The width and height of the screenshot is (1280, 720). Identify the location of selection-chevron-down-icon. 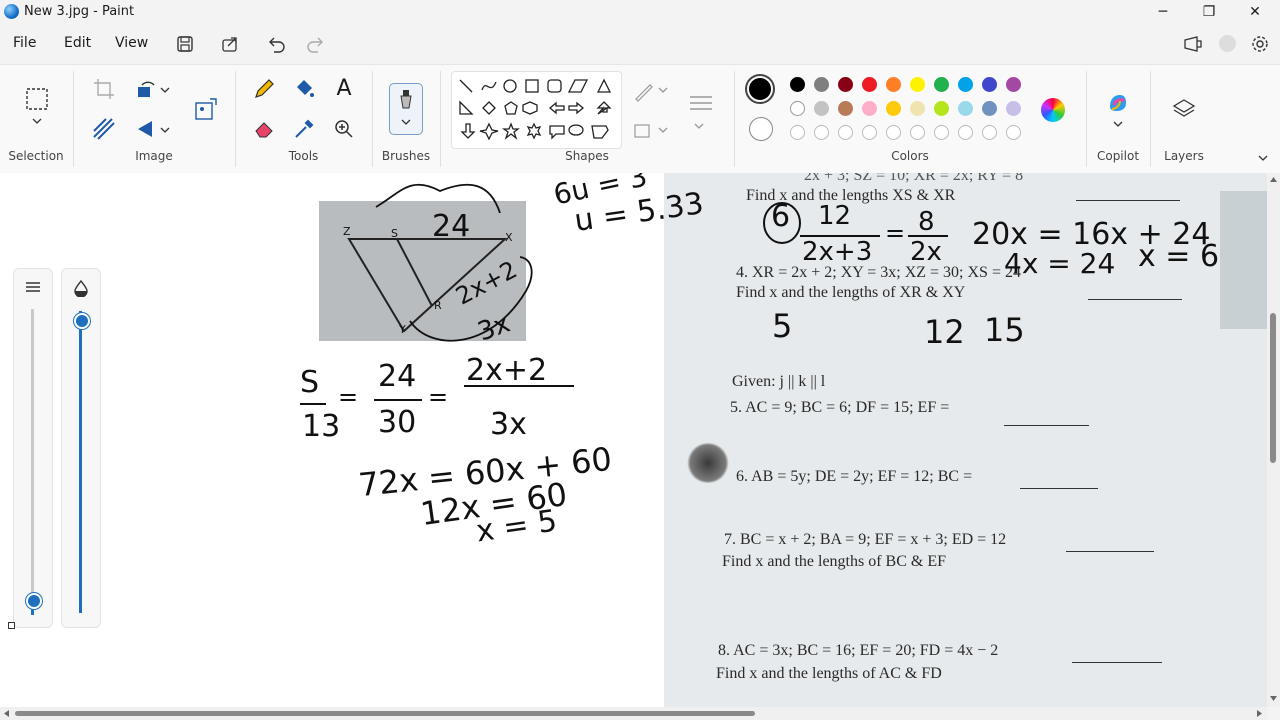
(37, 122).